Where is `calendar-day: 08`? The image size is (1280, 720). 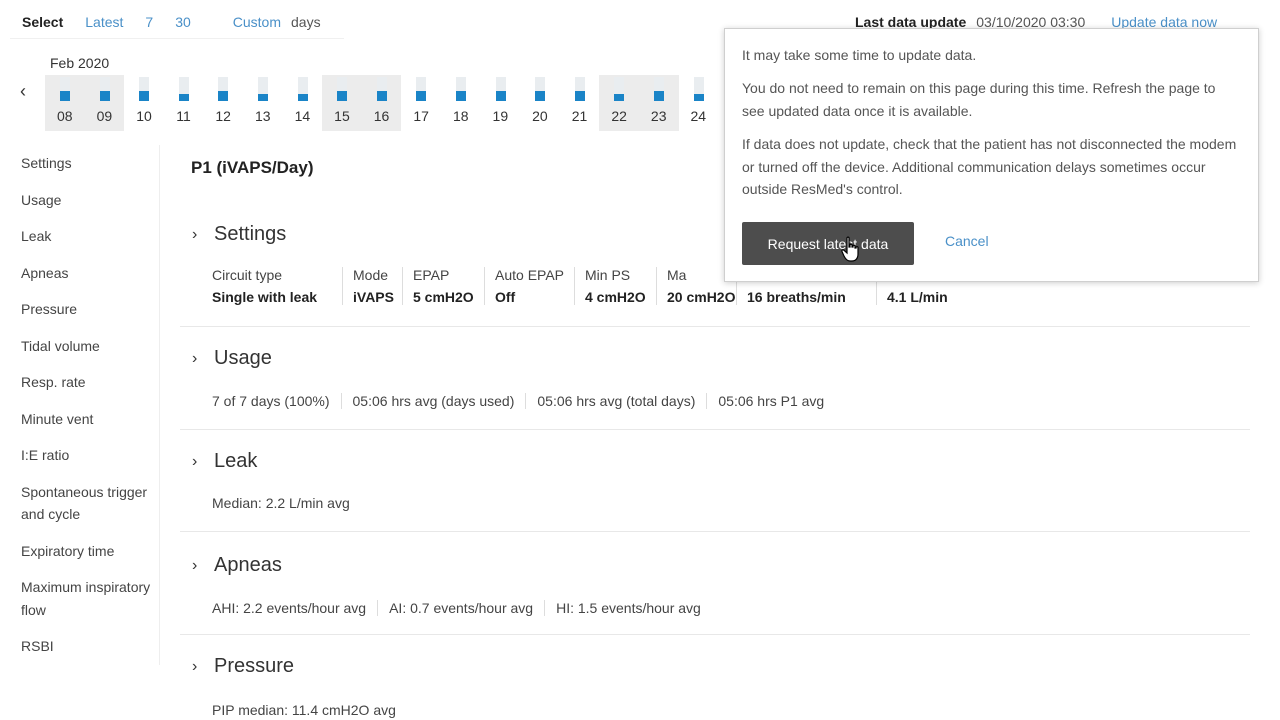 calendar-day: 08 is located at coordinates (65, 103).